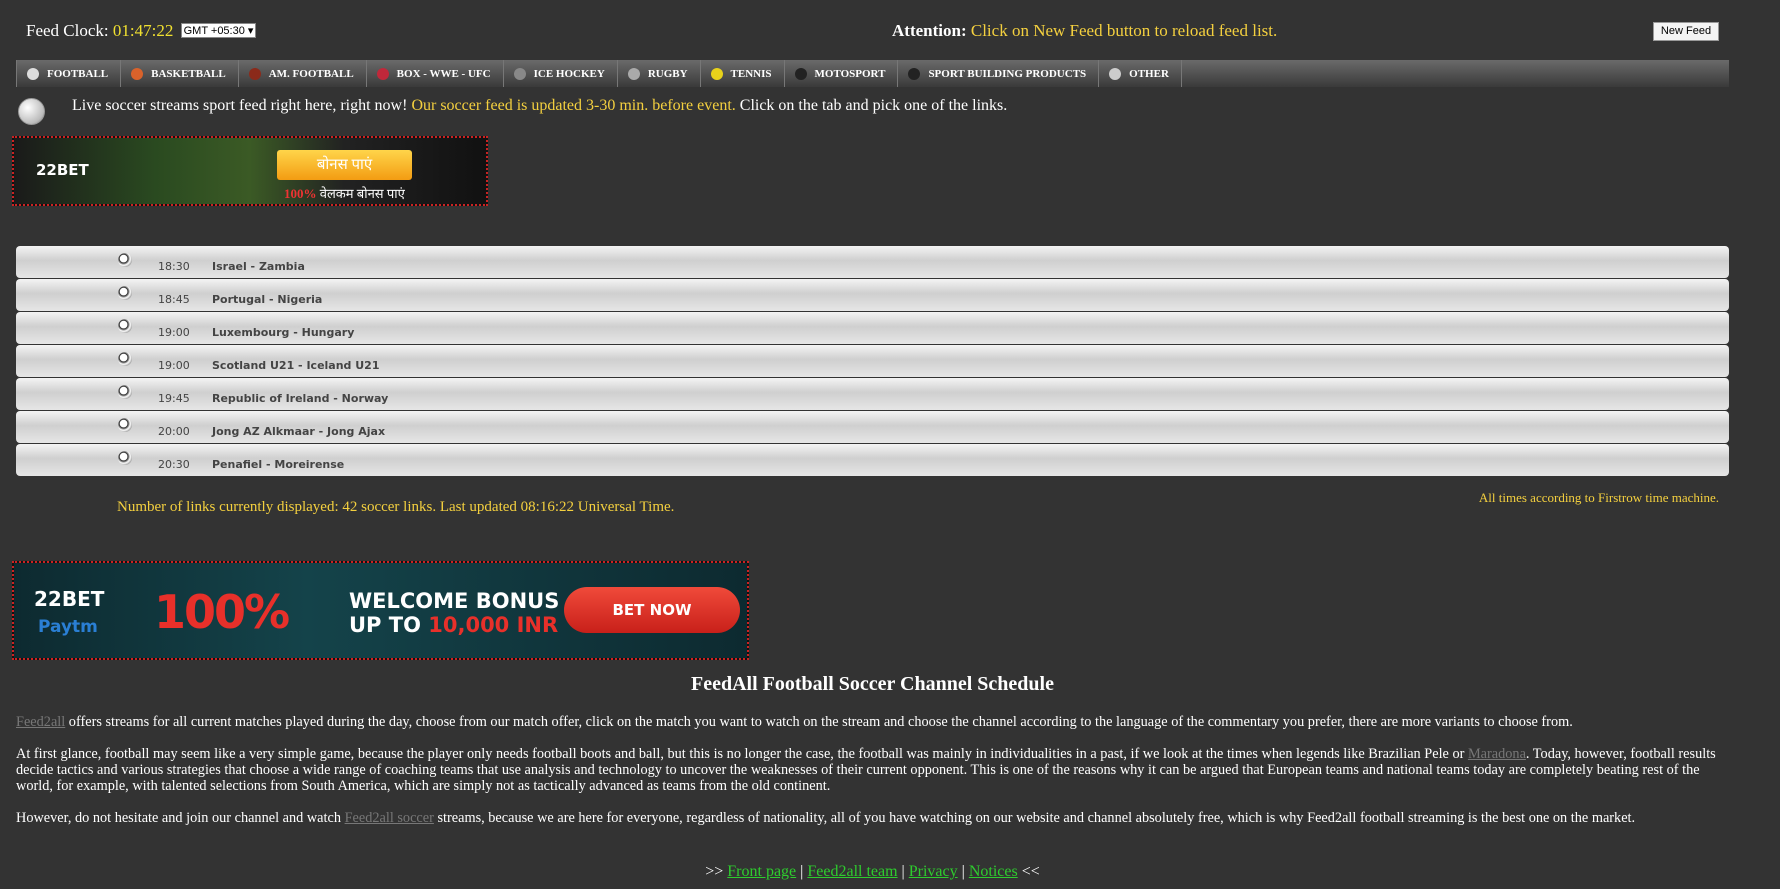  I want to click on tab-label: OTHER, so click(1149, 73).